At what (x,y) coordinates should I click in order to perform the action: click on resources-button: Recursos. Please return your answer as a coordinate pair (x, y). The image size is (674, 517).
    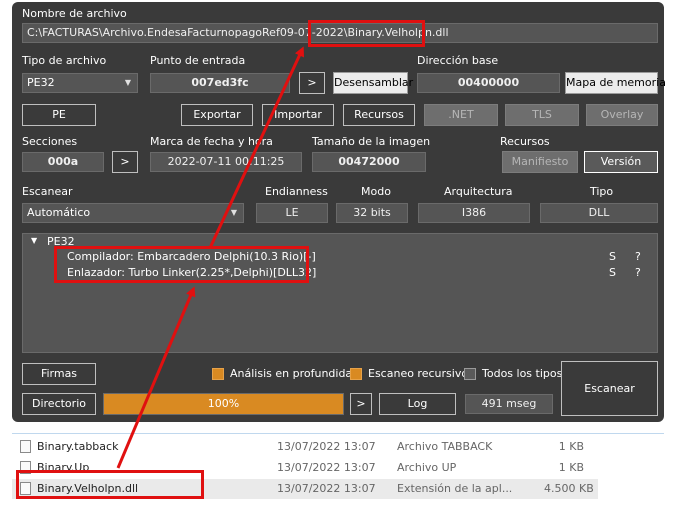
    Looking at the image, I should click on (379, 115).